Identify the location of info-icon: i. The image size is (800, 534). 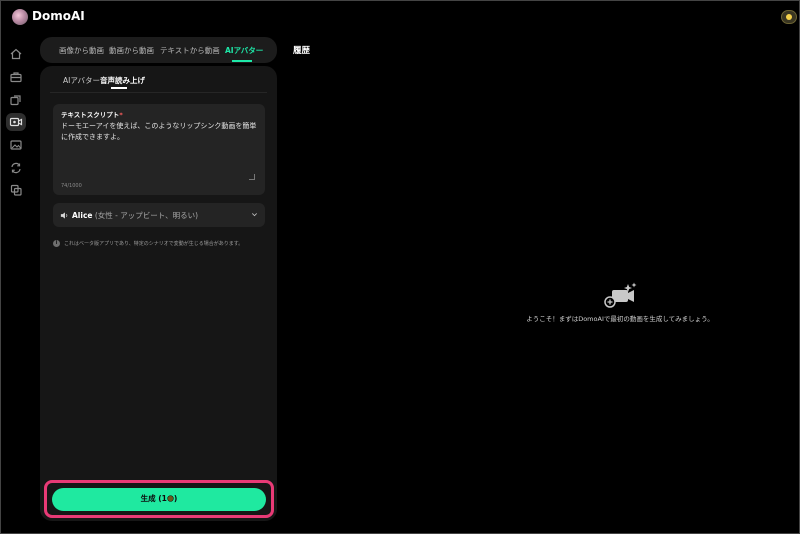
(56, 243).